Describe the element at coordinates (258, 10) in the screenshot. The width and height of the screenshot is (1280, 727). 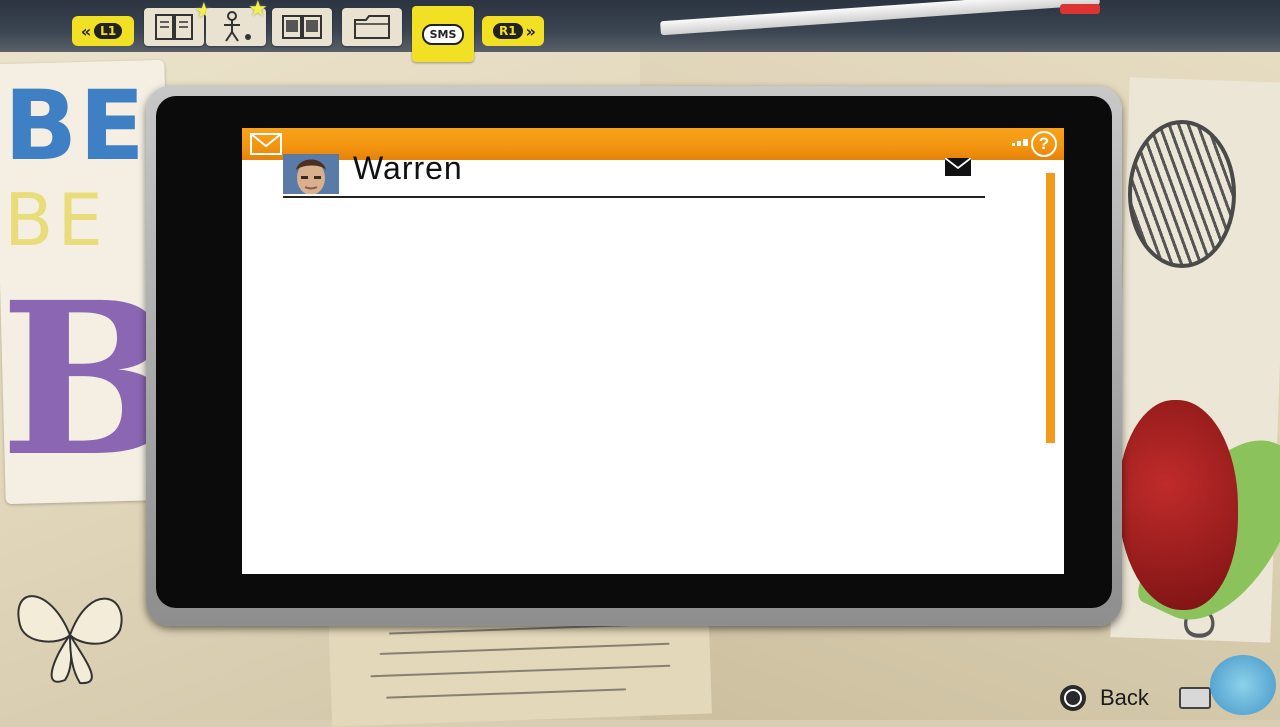
I see `star-icon: ★` at that location.